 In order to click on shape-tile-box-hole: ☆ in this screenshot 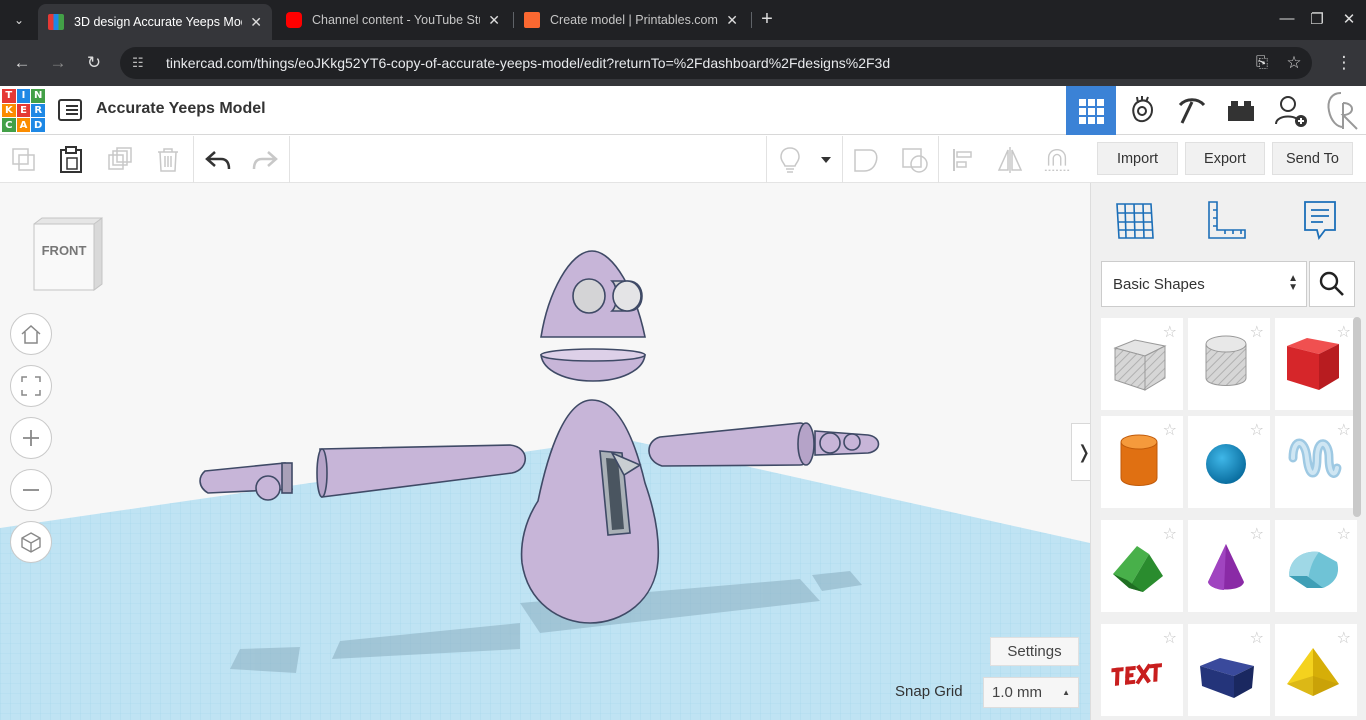, I will do `click(1142, 364)`.